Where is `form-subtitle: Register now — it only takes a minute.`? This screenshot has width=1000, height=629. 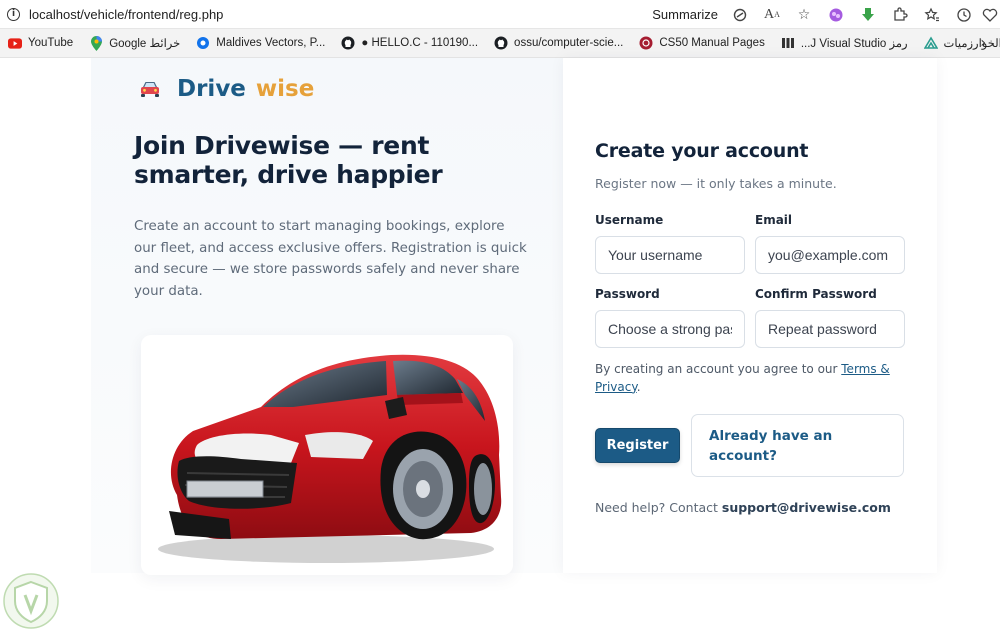
form-subtitle: Register now — it only takes a minute. is located at coordinates (716, 183).